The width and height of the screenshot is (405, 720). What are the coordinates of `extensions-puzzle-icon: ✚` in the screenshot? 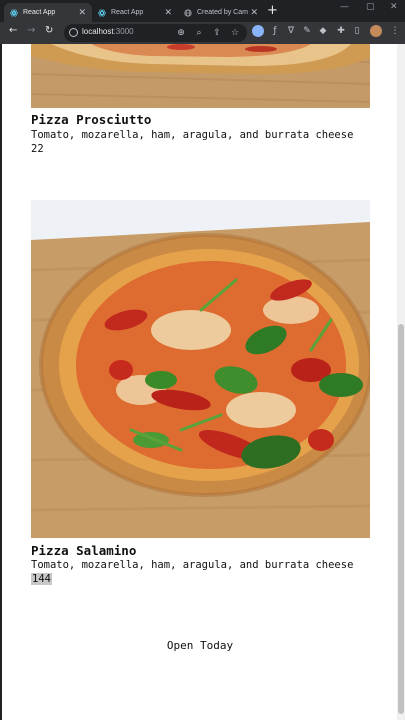 It's located at (341, 31).